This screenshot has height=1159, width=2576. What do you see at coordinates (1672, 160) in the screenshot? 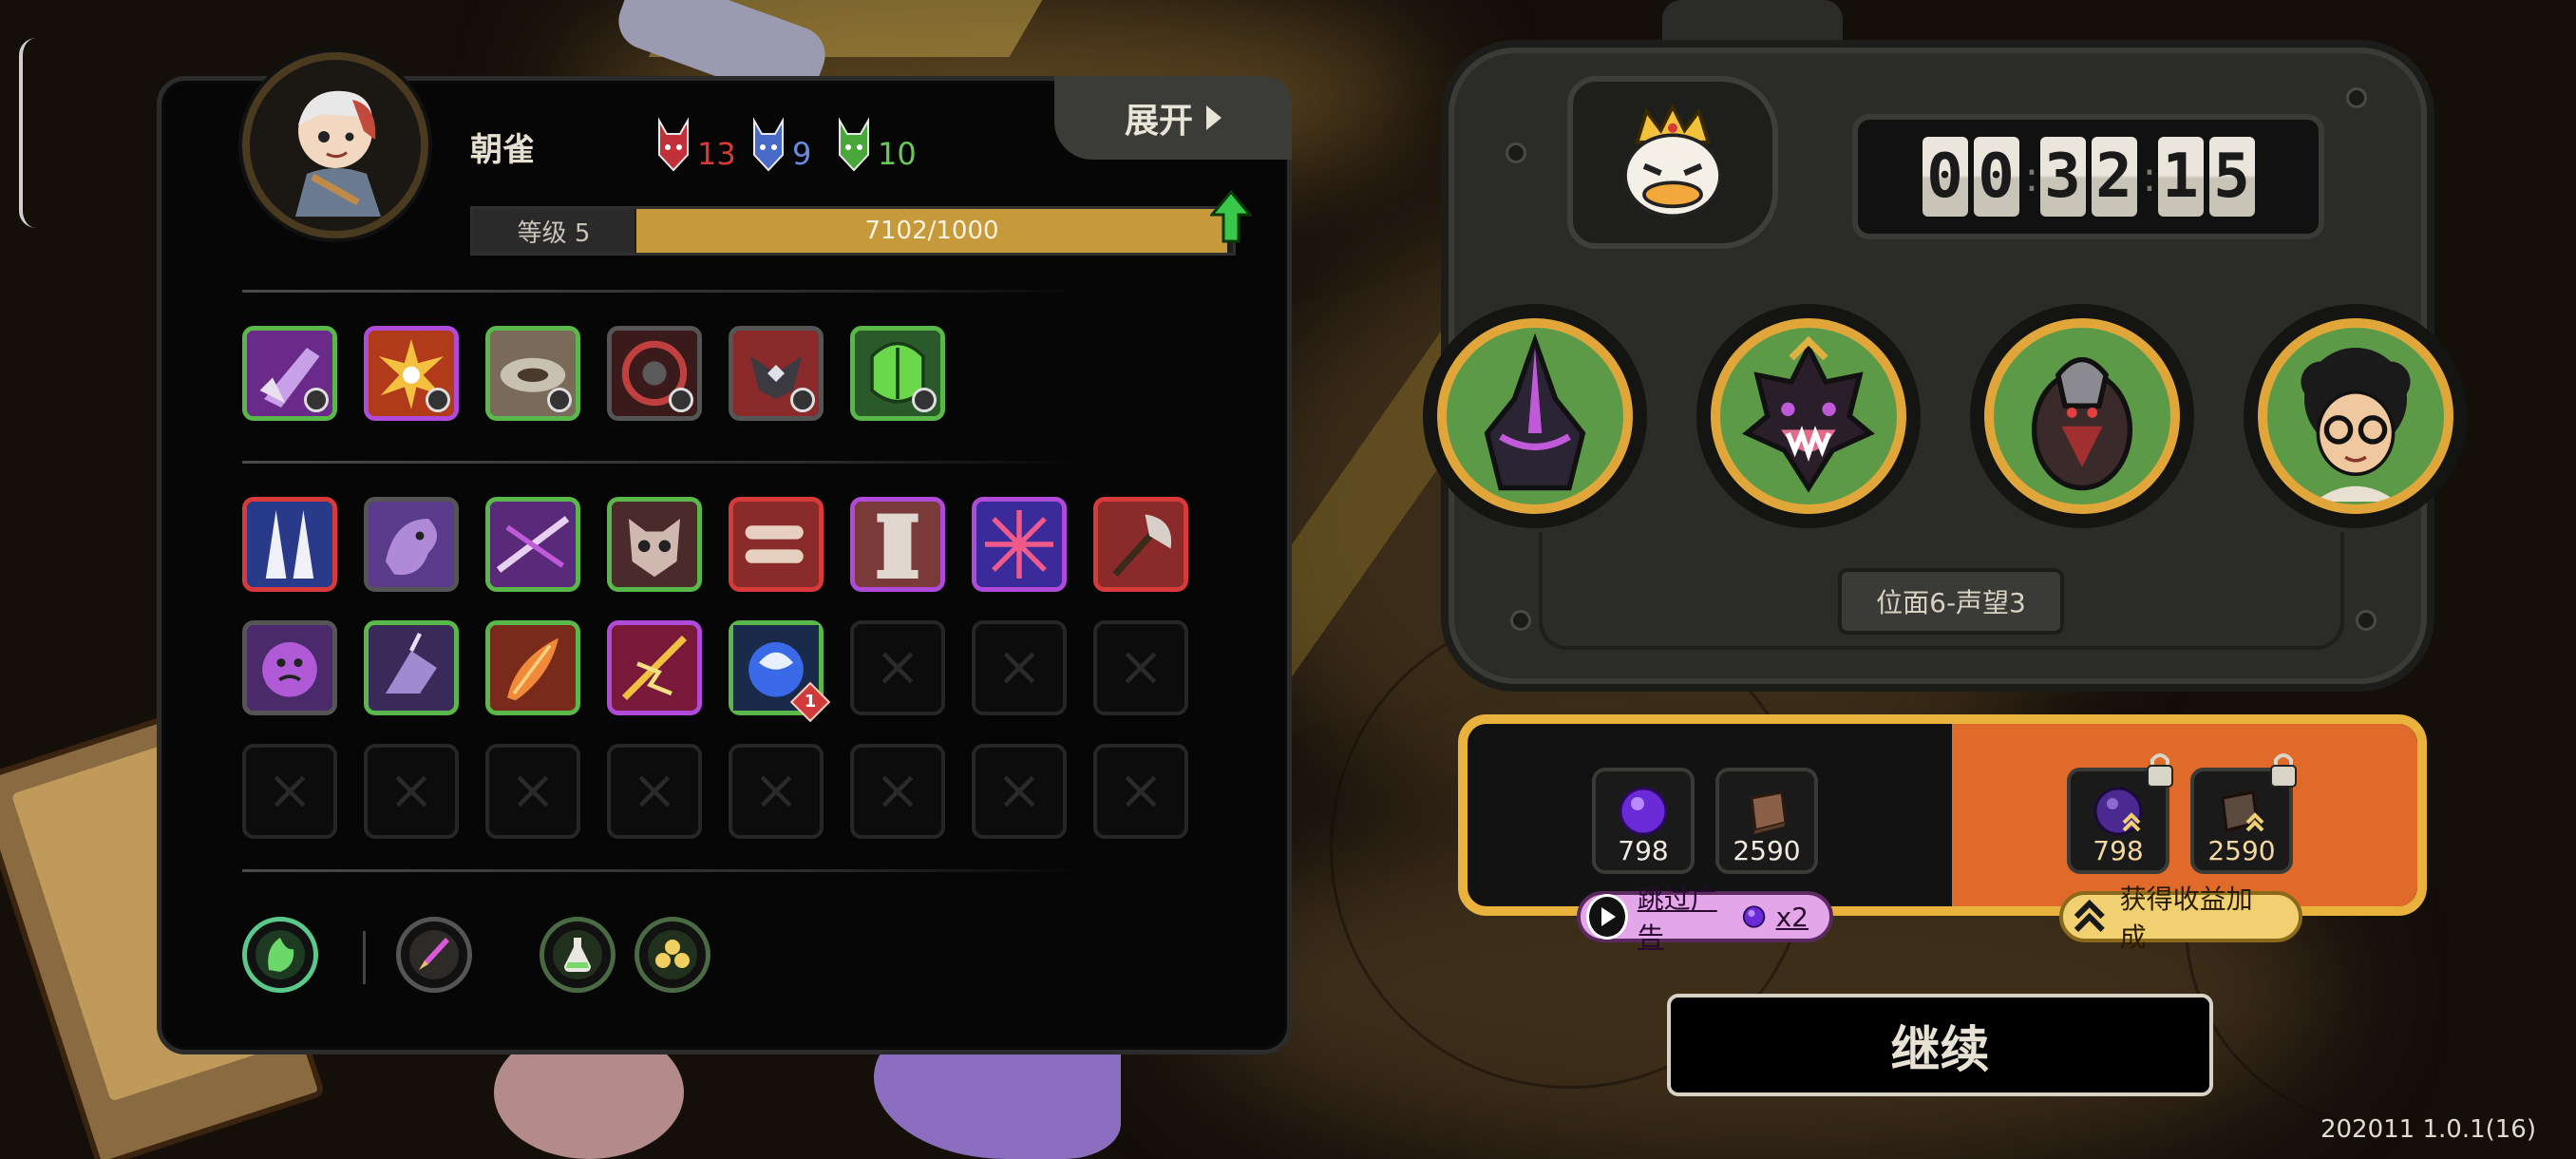
I see `crowned-duck-icon` at bounding box center [1672, 160].